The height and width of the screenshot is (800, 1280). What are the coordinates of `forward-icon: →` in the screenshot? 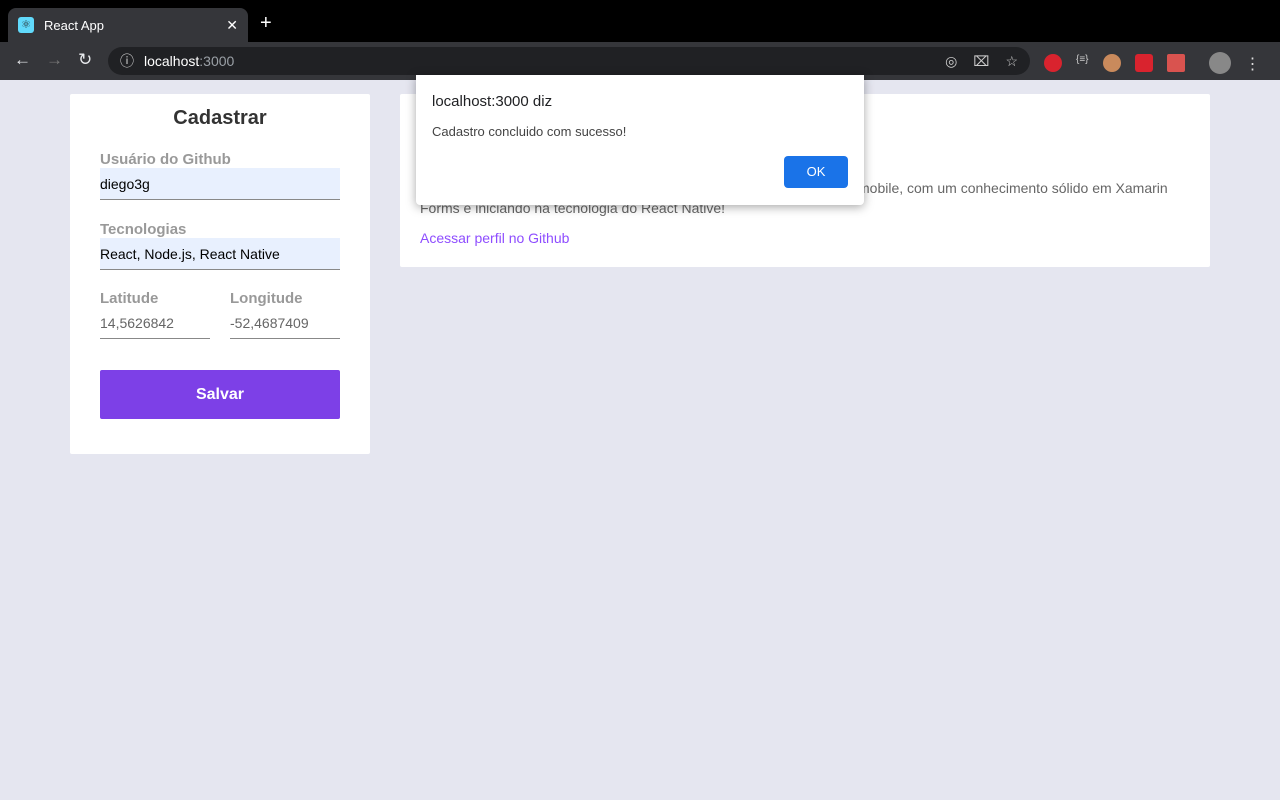 It's located at (54, 60).